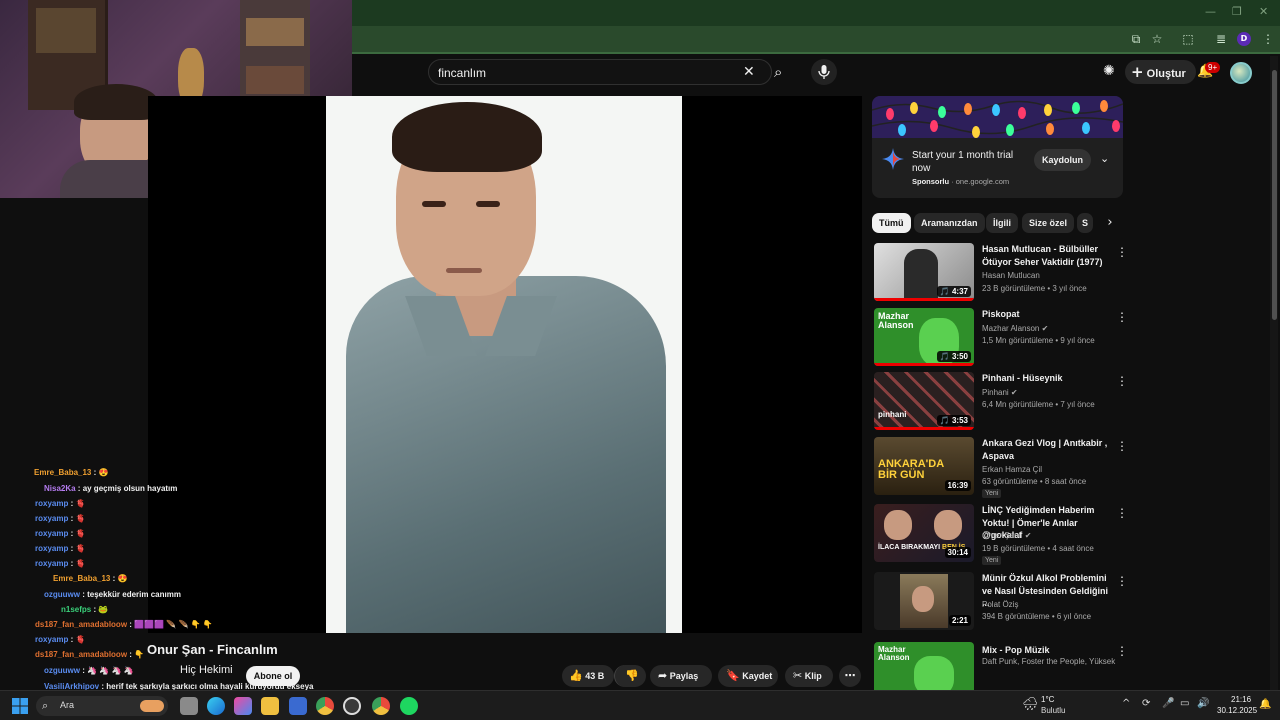 The image size is (1280, 720). What do you see at coordinates (1160, 72) in the screenshot?
I see `create-button: + Oluştur` at bounding box center [1160, 72].